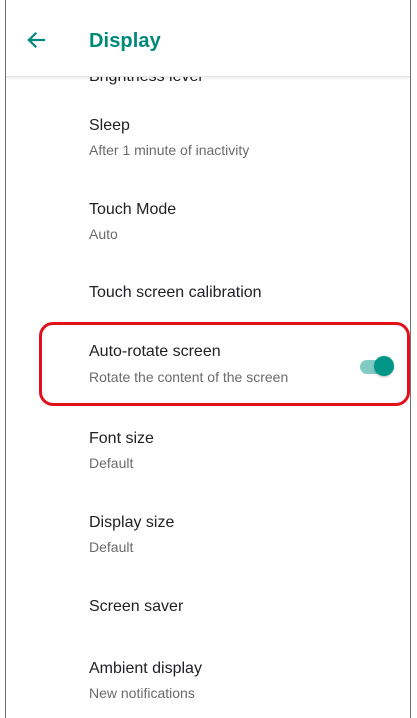 This screenshot has width=417, height=718. What do you see at coordinates (142, 693) in the screenshot?
I see `setting-ambient-display-summary: New notifications` at bounding box center [142, 693].